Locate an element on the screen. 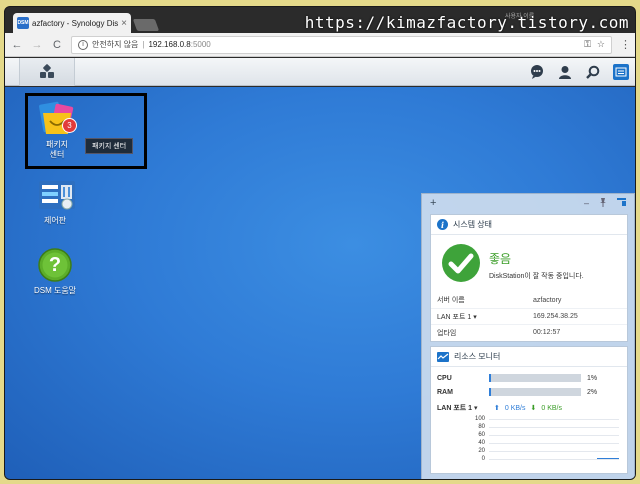  y-tick-label: 20 is located at coordinates (481, 451).